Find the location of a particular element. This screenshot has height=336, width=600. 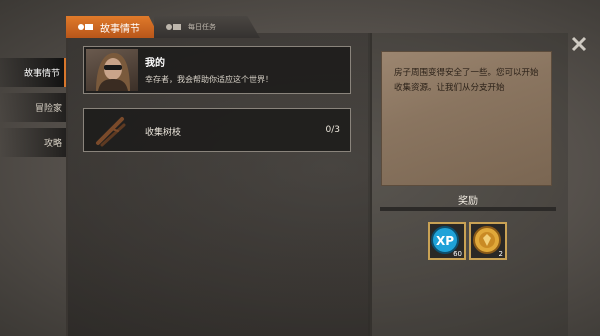

story-card: 我的 幸存者，我会帮助你适应这个世界！ is located at coordinates (217, 70).